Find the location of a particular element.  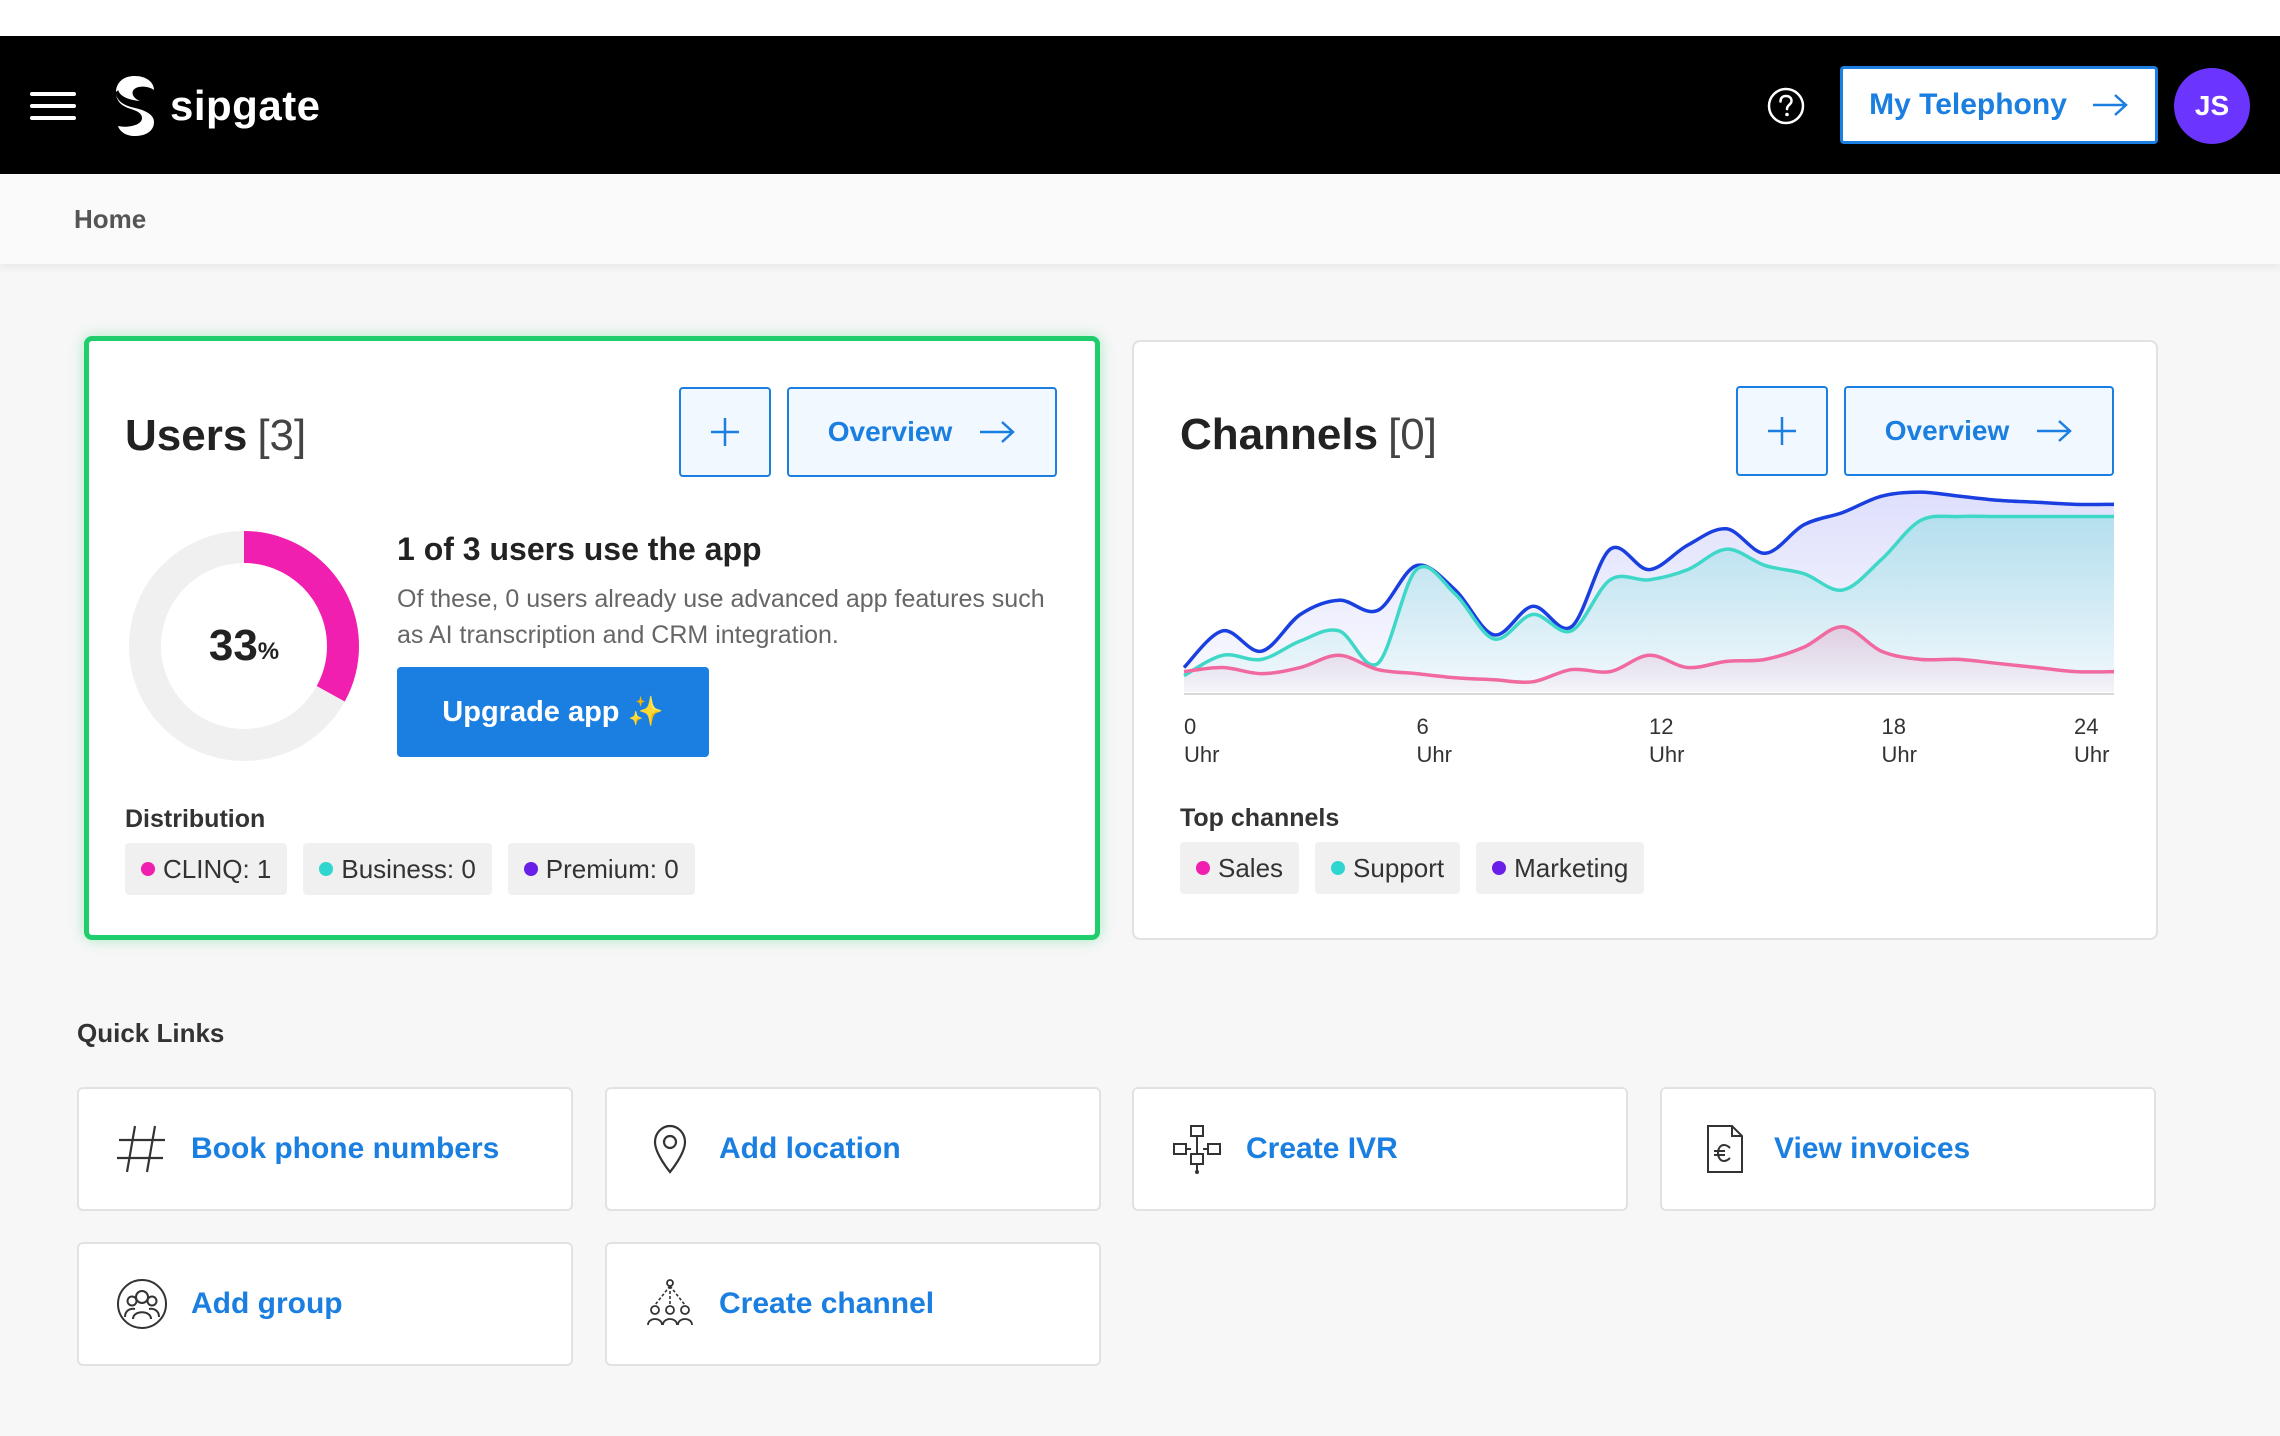

app-usage-title: 1 of 3 users use the app is located at coordinates (579, 549).